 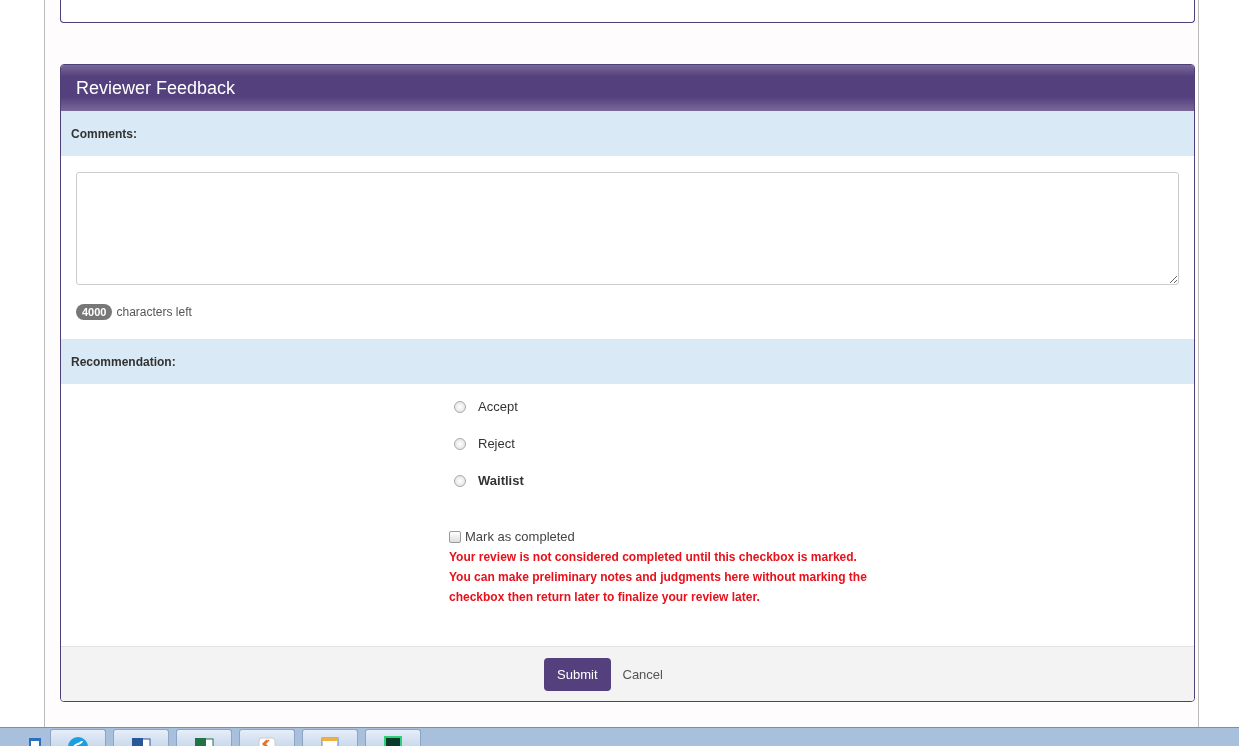 What do you see at coordinates (94, 312) in the screenshot?
I see `count-badge: 4000` at bounding box center [94, 312].